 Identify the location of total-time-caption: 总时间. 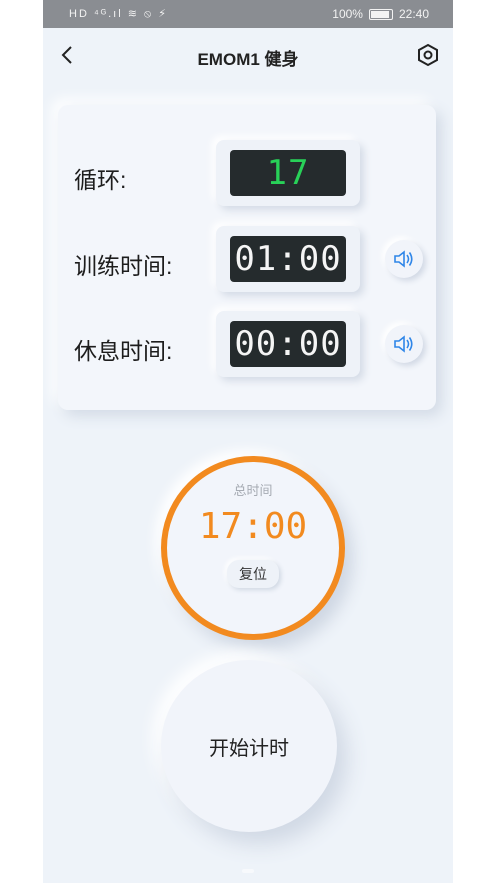
(253, 490).